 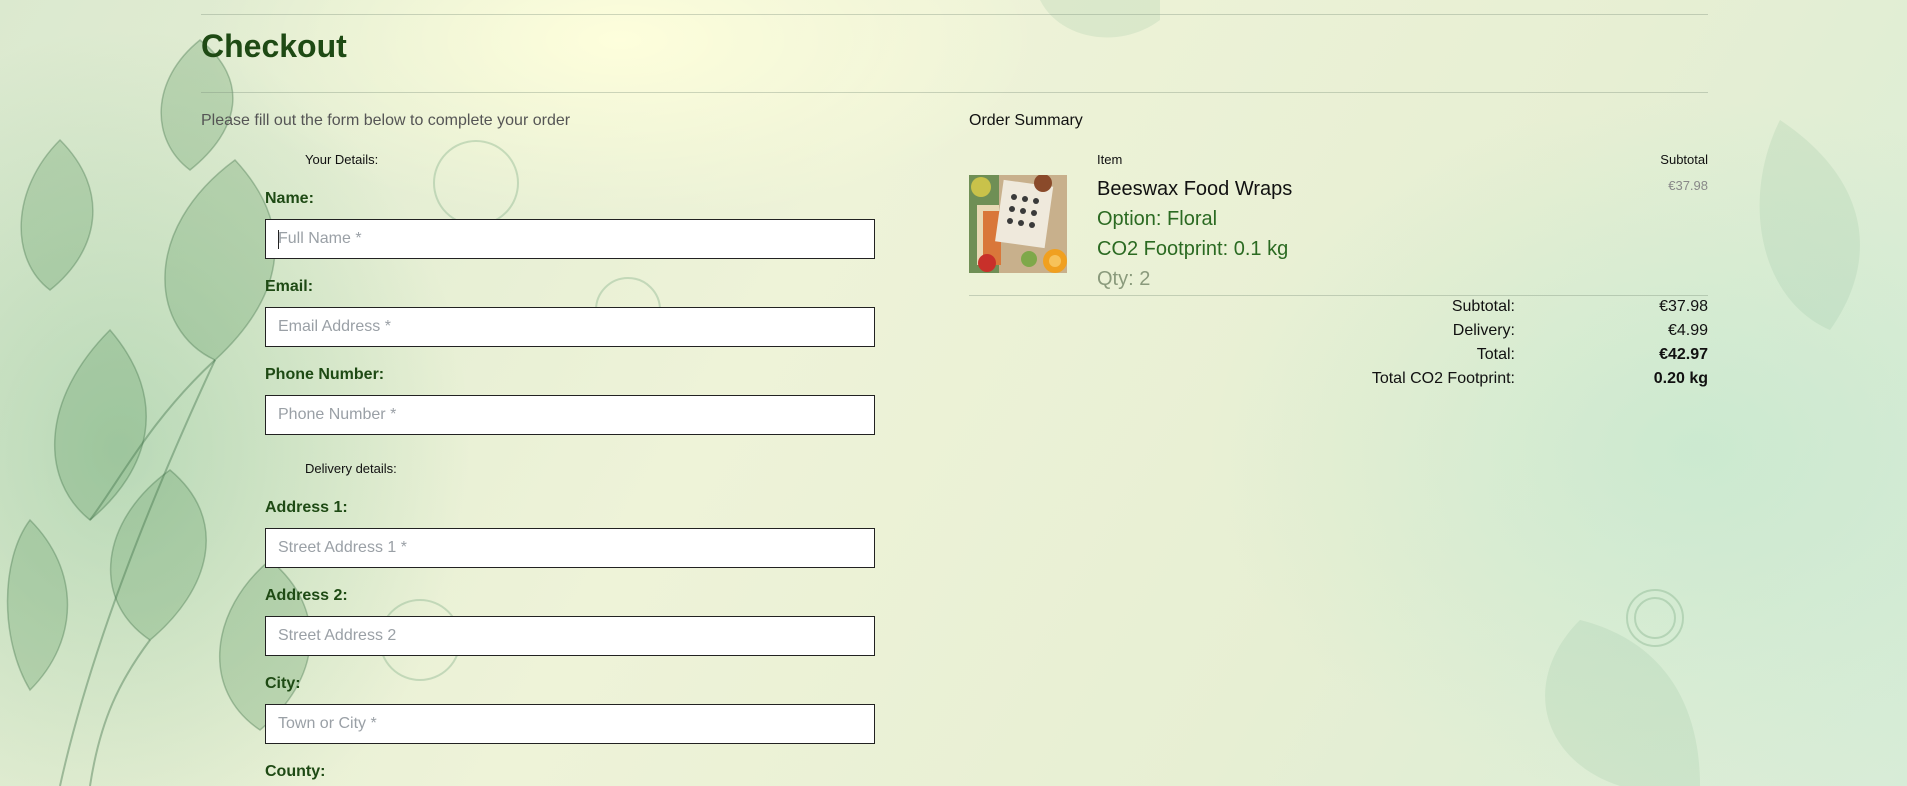 What do you see at coordinates (274, 46) in the screenshot?
I see `page-title: Checkout` at bounding box center [274, 46].